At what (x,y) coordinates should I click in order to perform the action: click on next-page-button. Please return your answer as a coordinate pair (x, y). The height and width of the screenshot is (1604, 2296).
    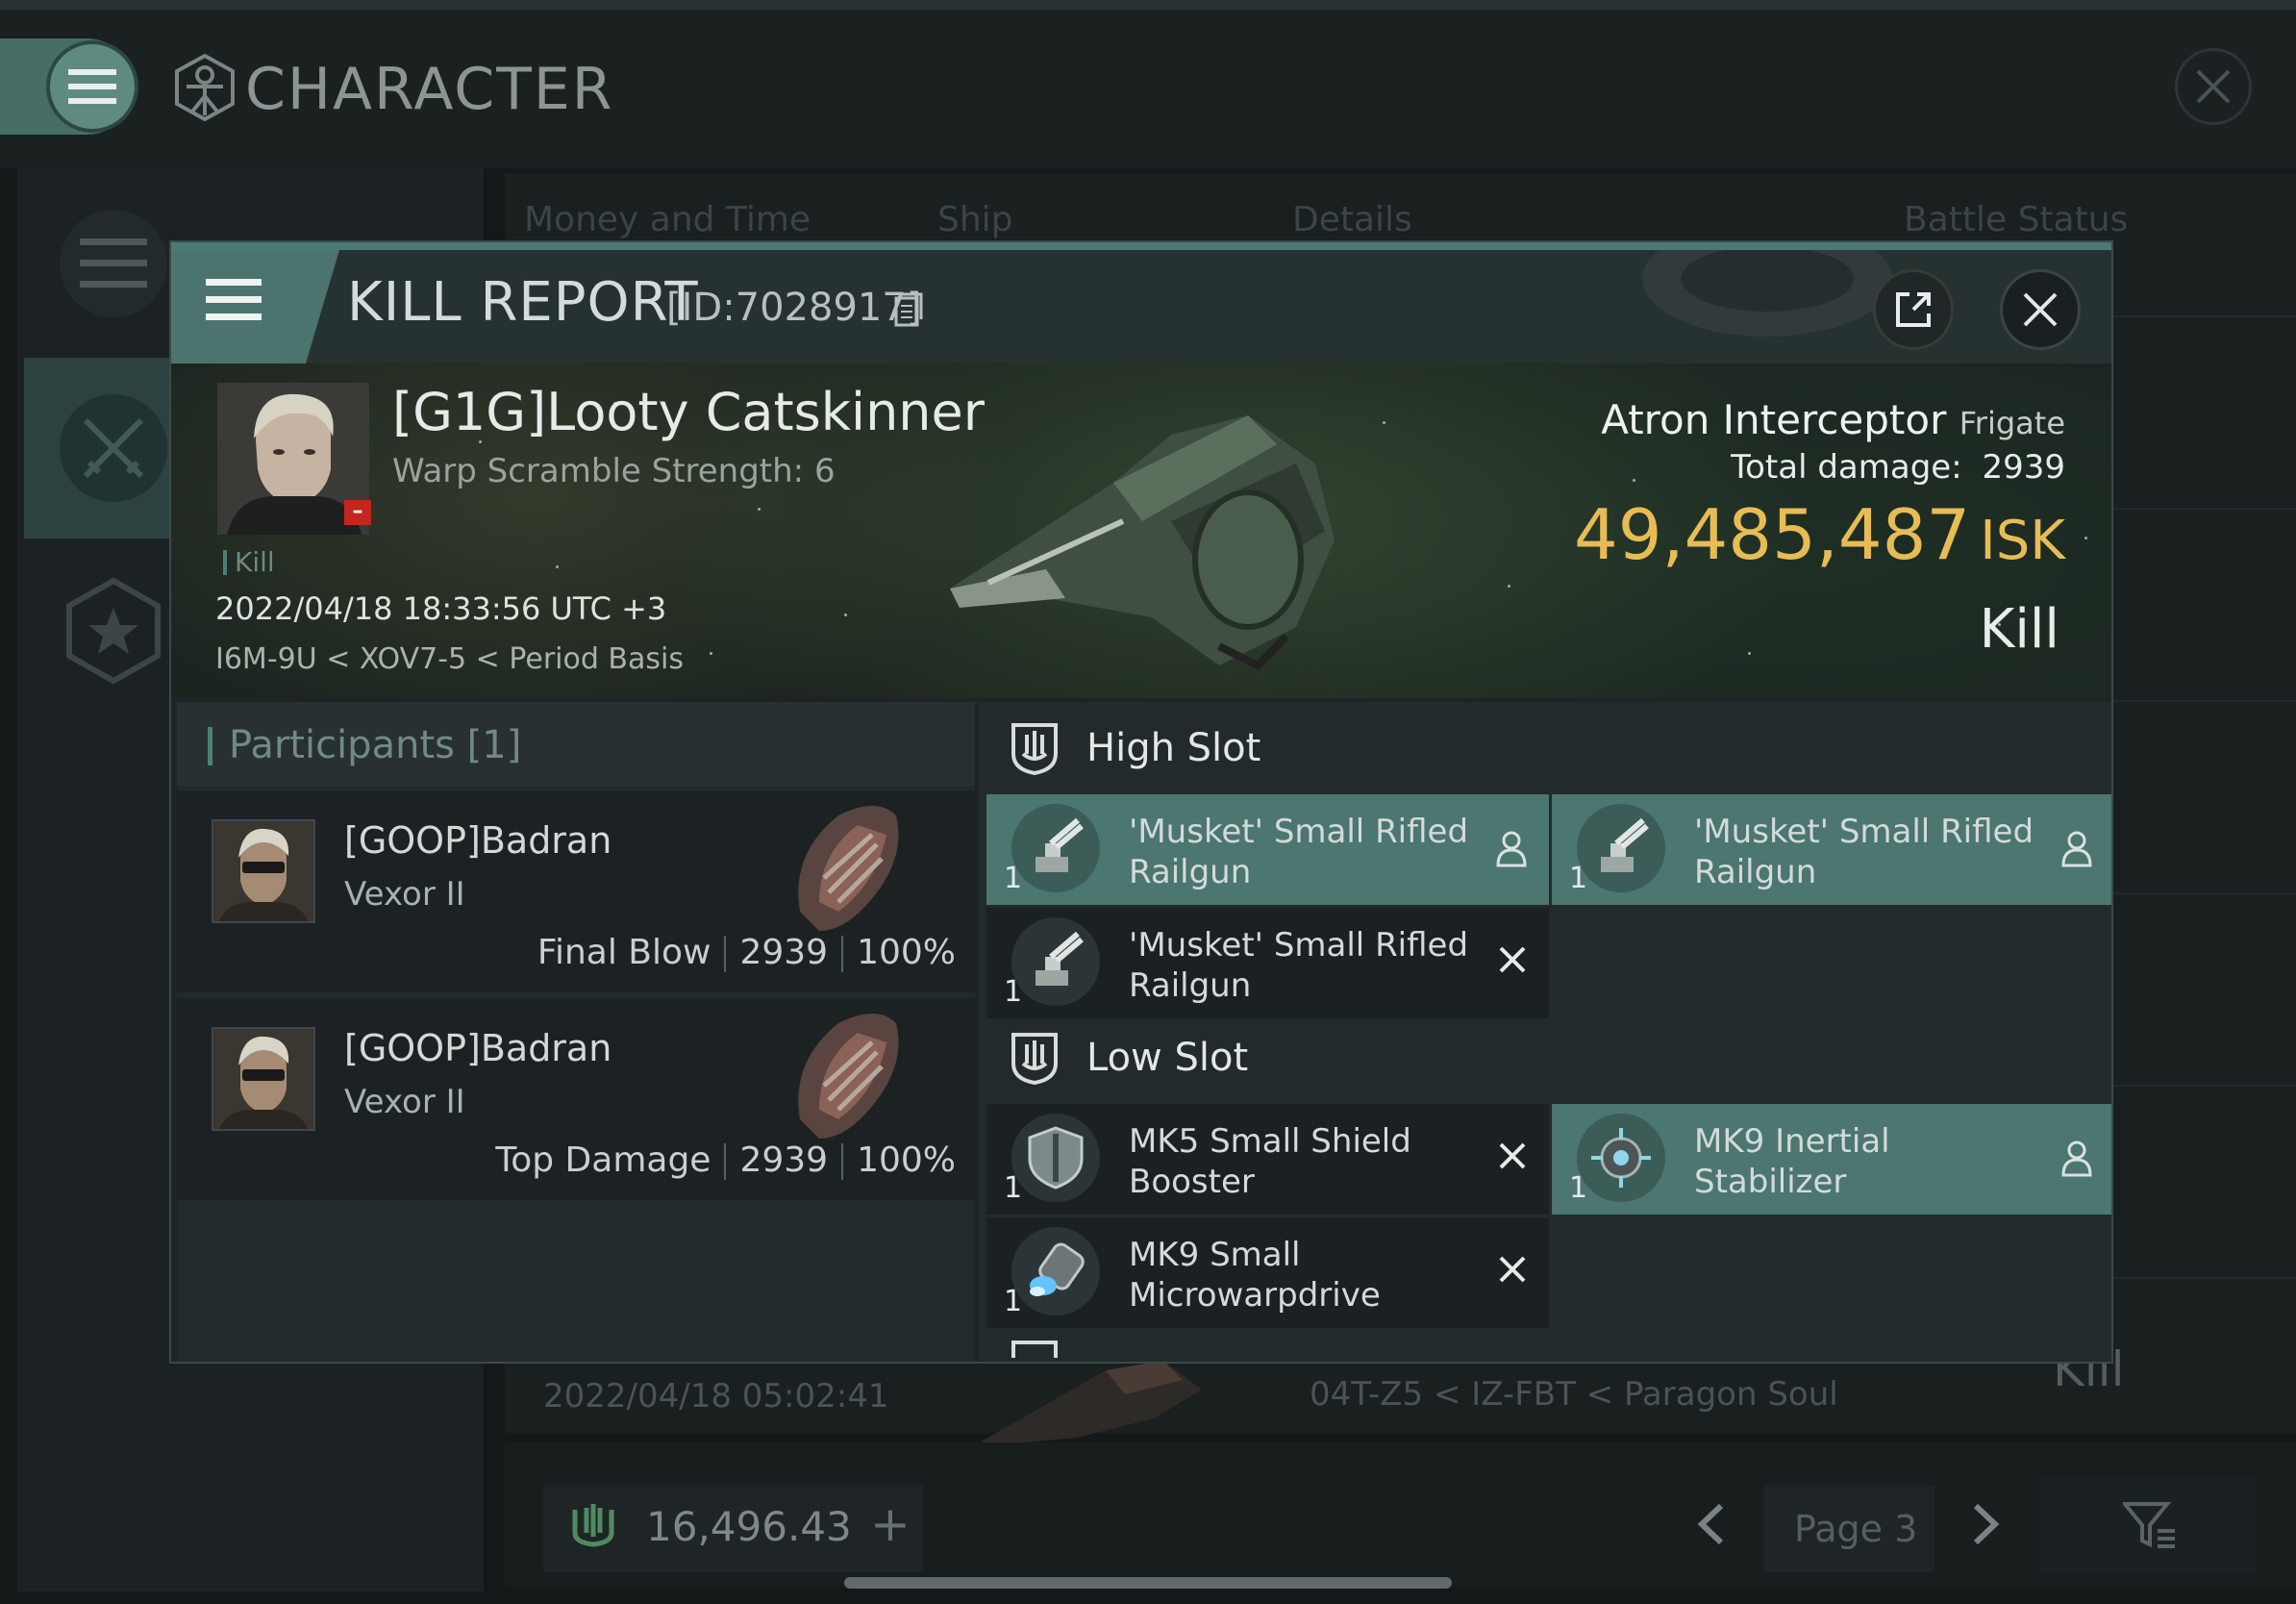
    Looking at the image, I should click on (1985, 1524).